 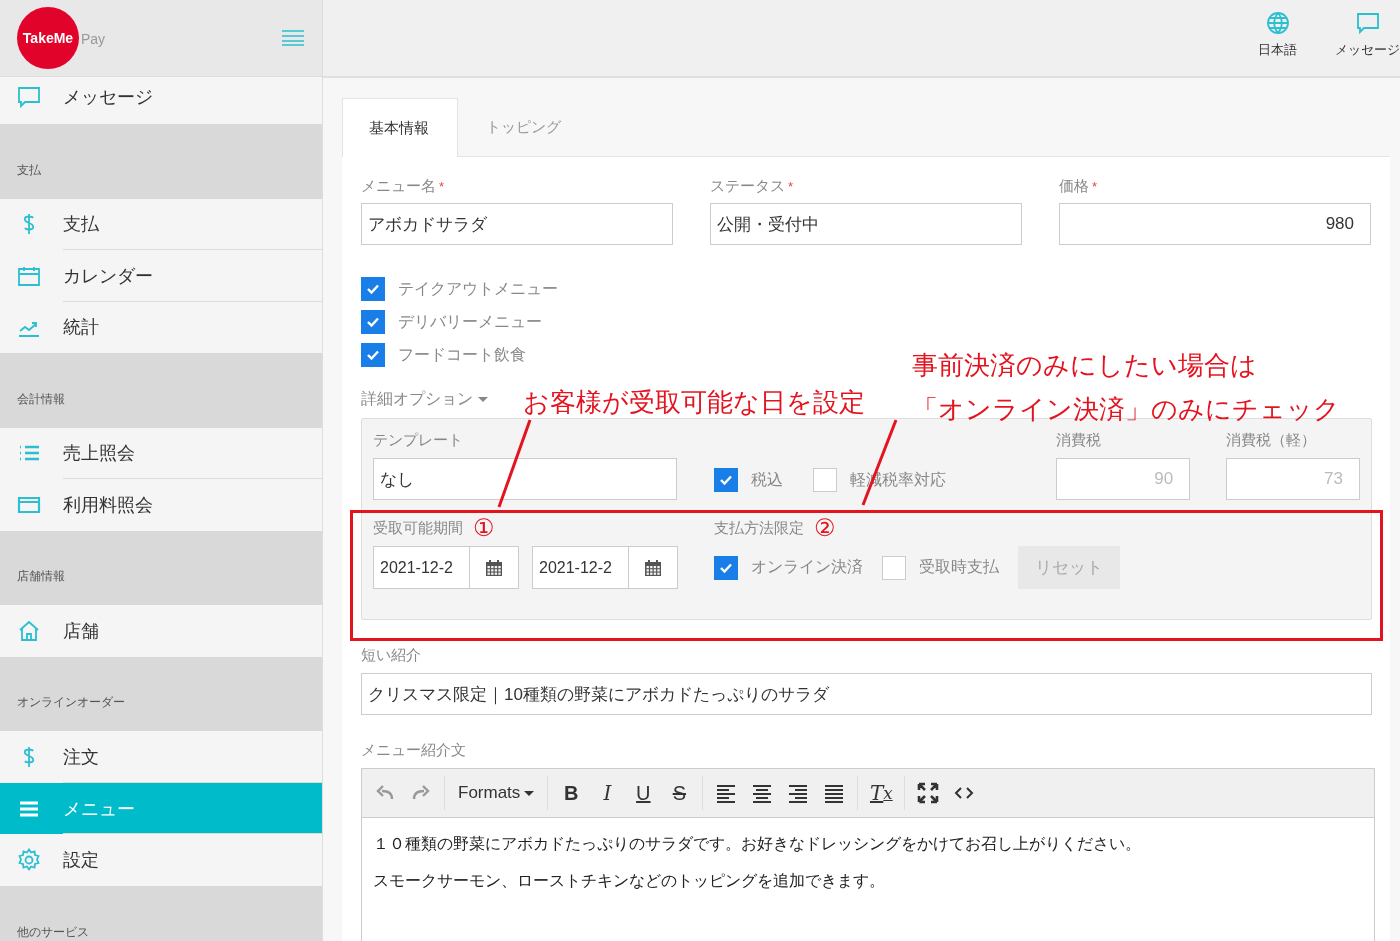 What do you see at coordinates (807, 567) in the screenshot?
I see `checkbox-label: オンライン決済` at bounding box center [807, 567].